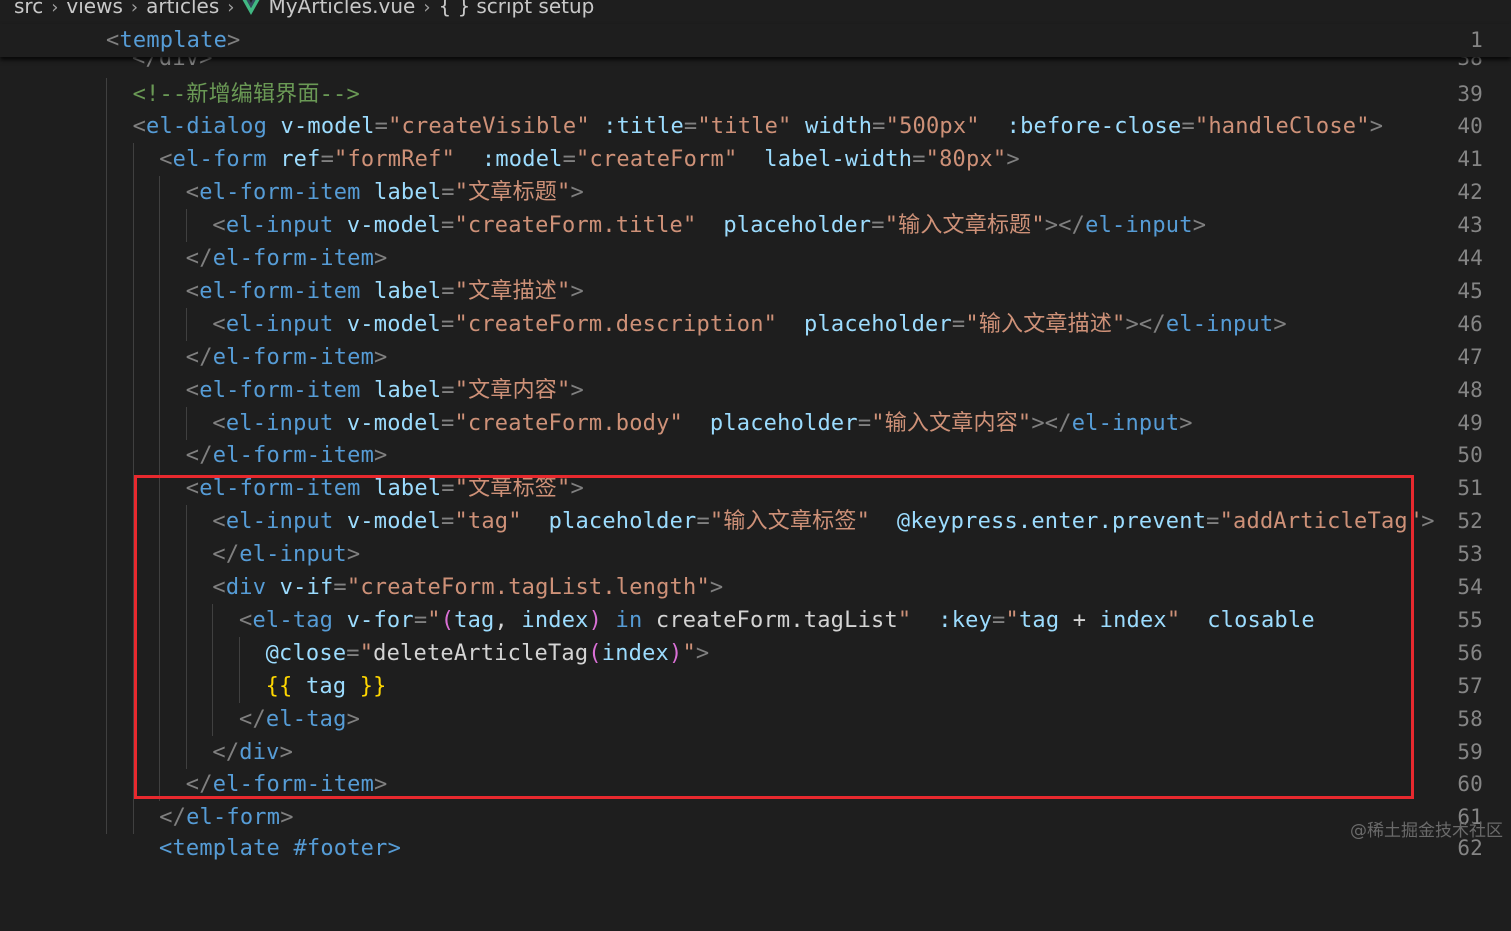 This screenshot has height=931, width=1511. I want to click on sticky-scroll-header: 1 <template>, so click(755, 40).